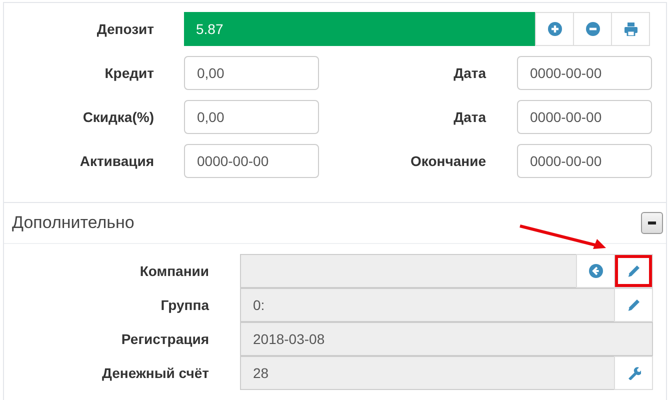 The width and height of the screenshot is (670, 400). What do you see at coordinates (595, 271) in the screenshot?
I see `arrow-left-circle-icon` at bounding box center [595, 271].